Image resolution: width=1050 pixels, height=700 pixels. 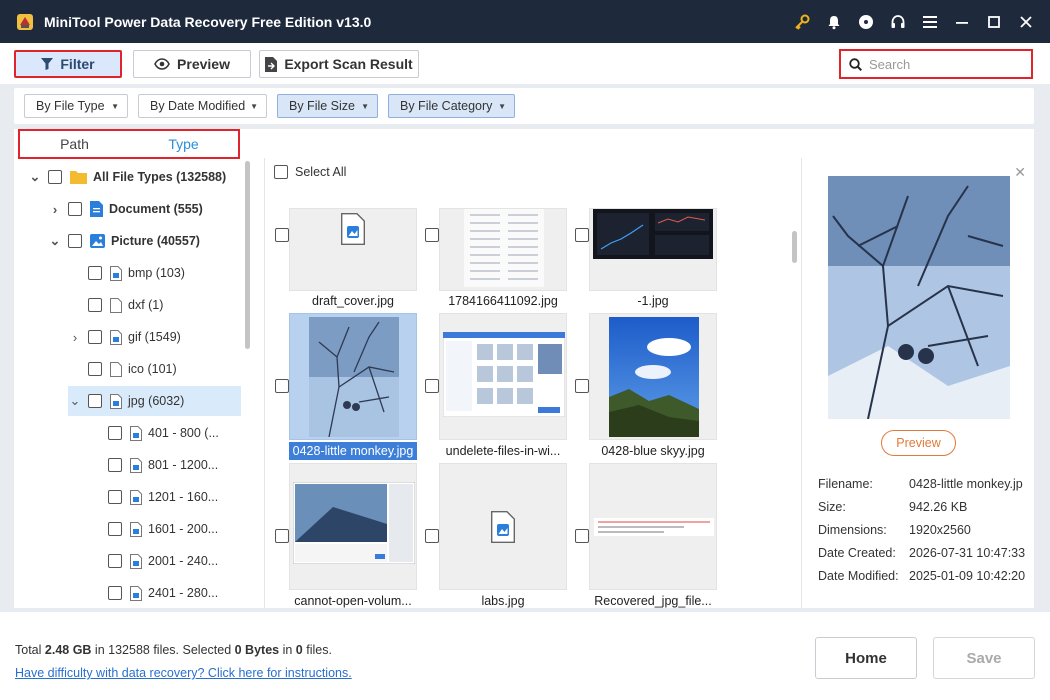 What do you see at coordinates (962, 21) in the screenshot?
I see `minimize-icon` at bounding box center [962, 21].